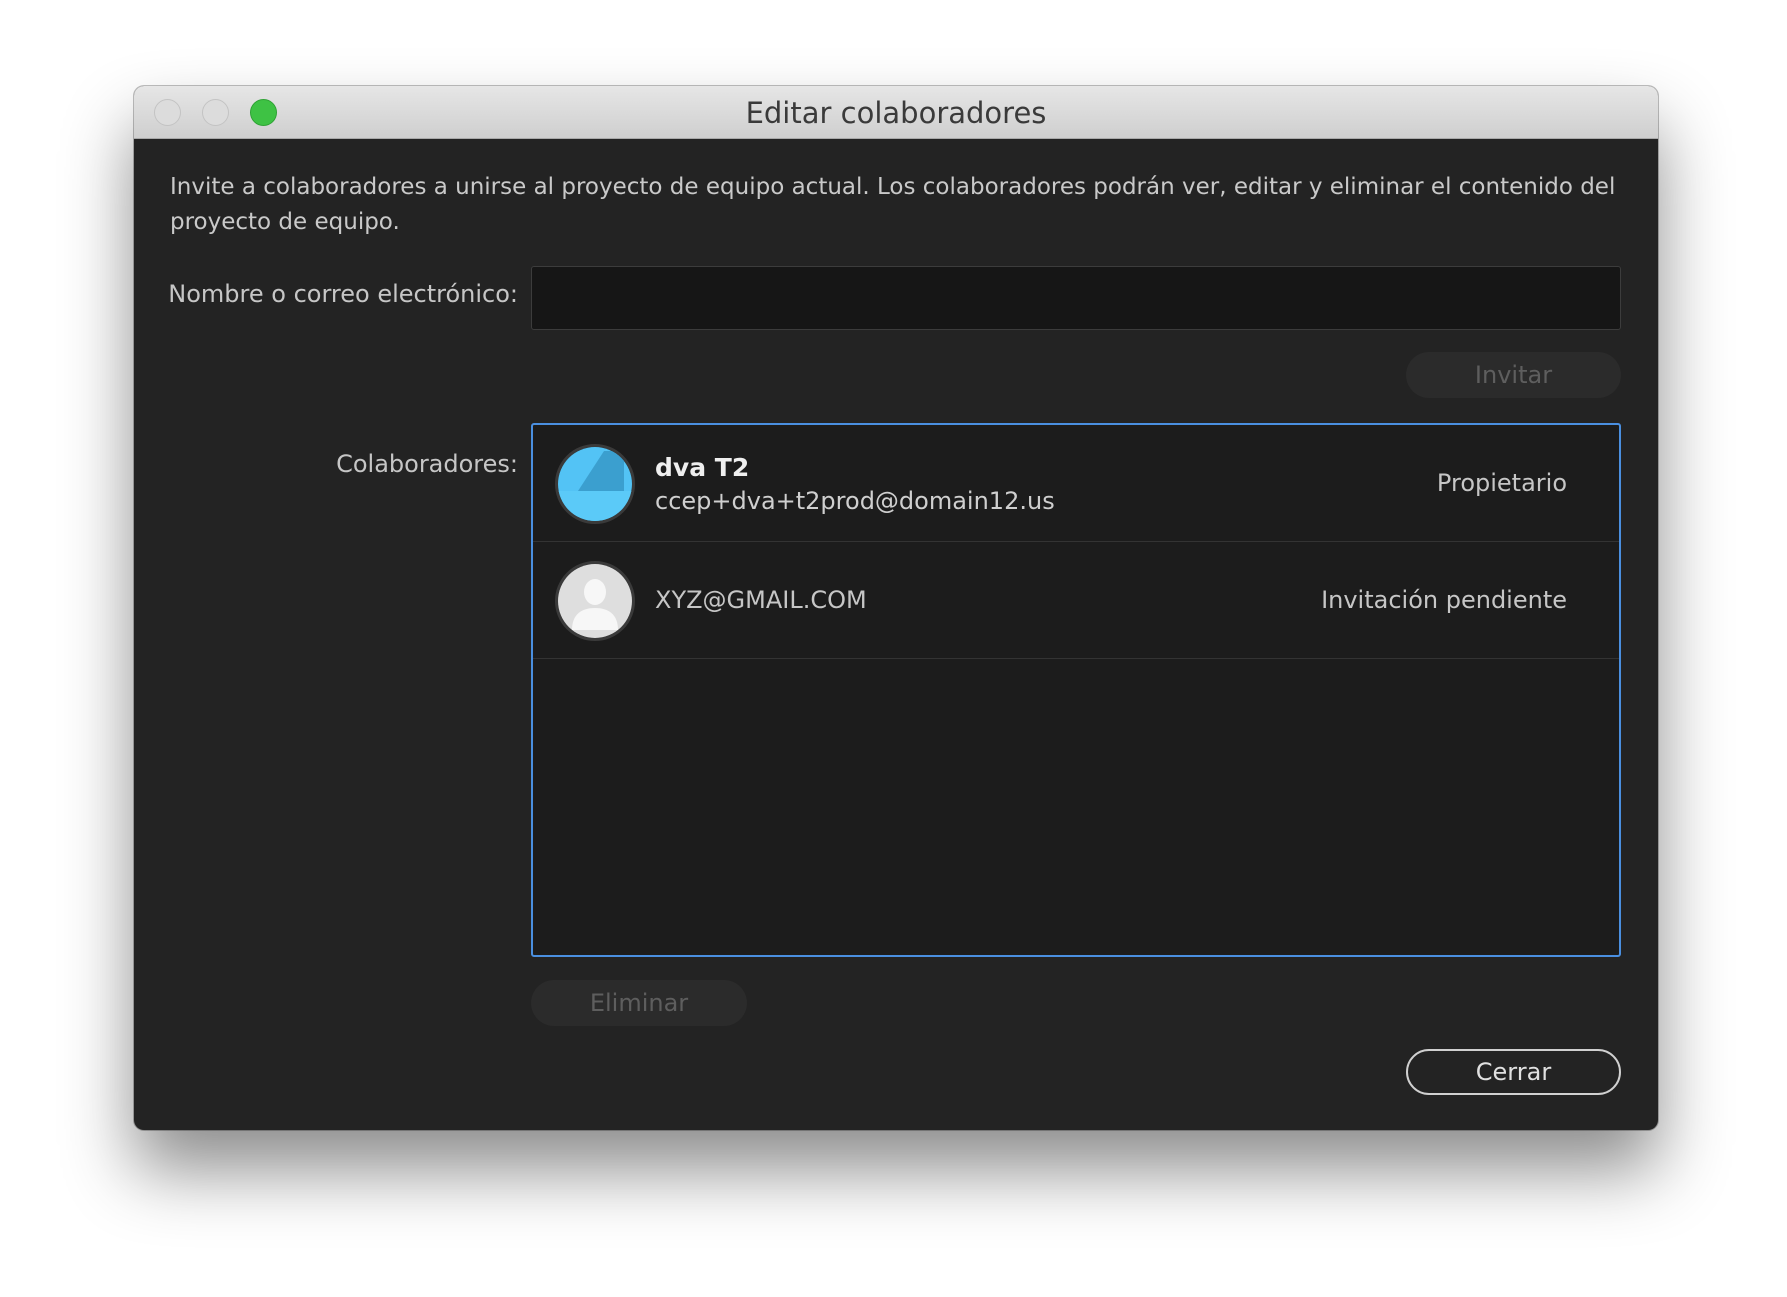  I want to click on name-or-email-label: Nombre o correo electrónico:, so click(343, 294).